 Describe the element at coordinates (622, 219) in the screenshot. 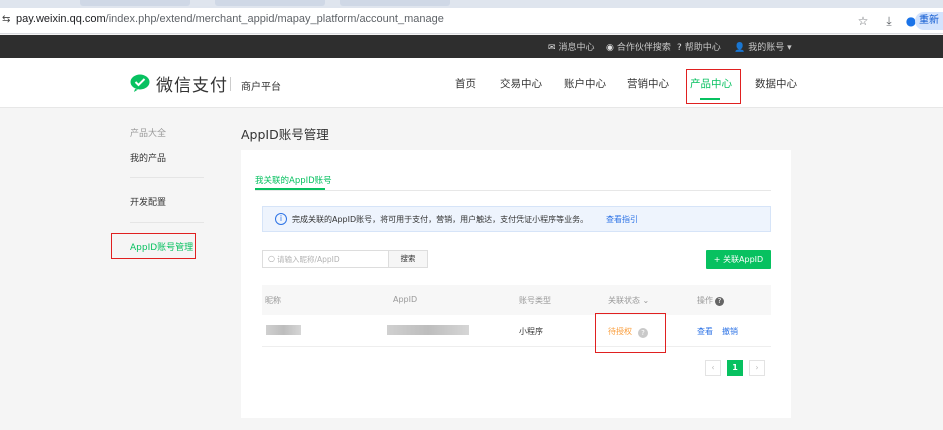

I see `view-guide-link: 查看指引` at that location.